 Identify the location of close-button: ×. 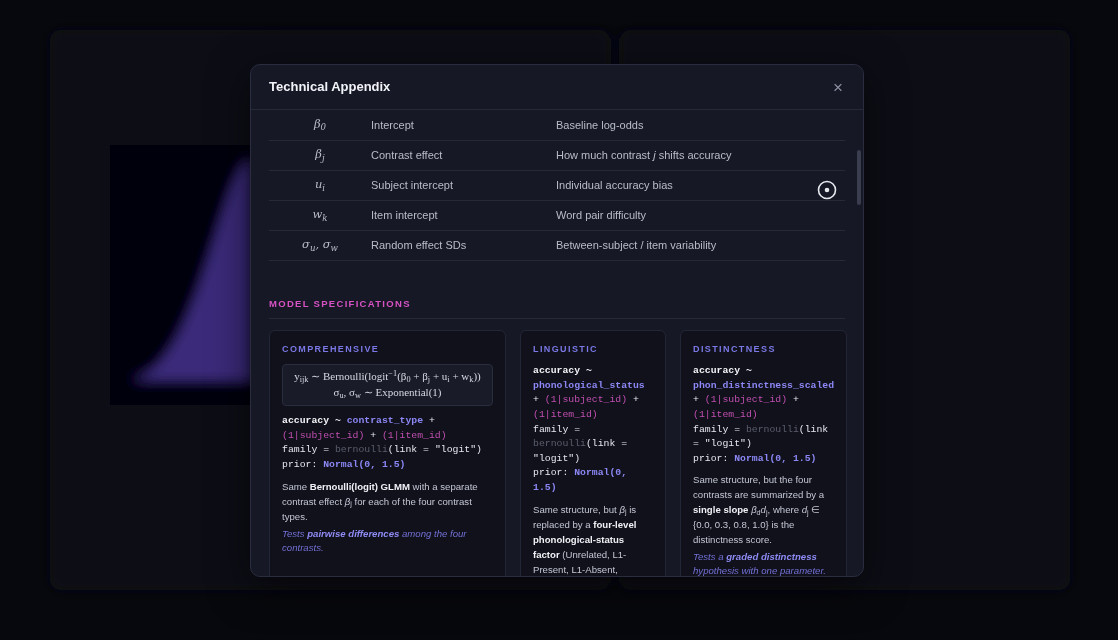
(838, 87).